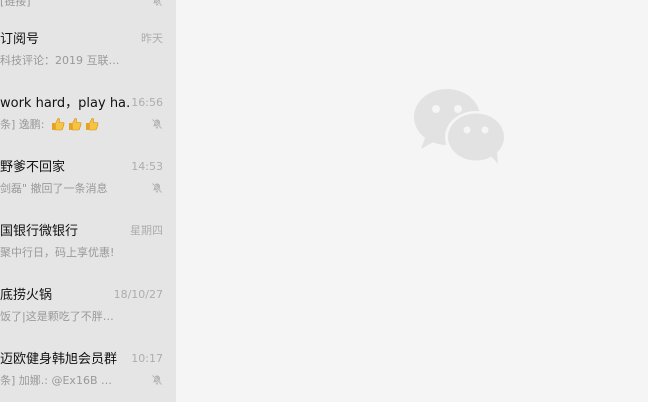 The width and height of the screenshot is (648, 402). I want to click on chat-title: 迈欧健身韩旭会员群, so click(59, 359).